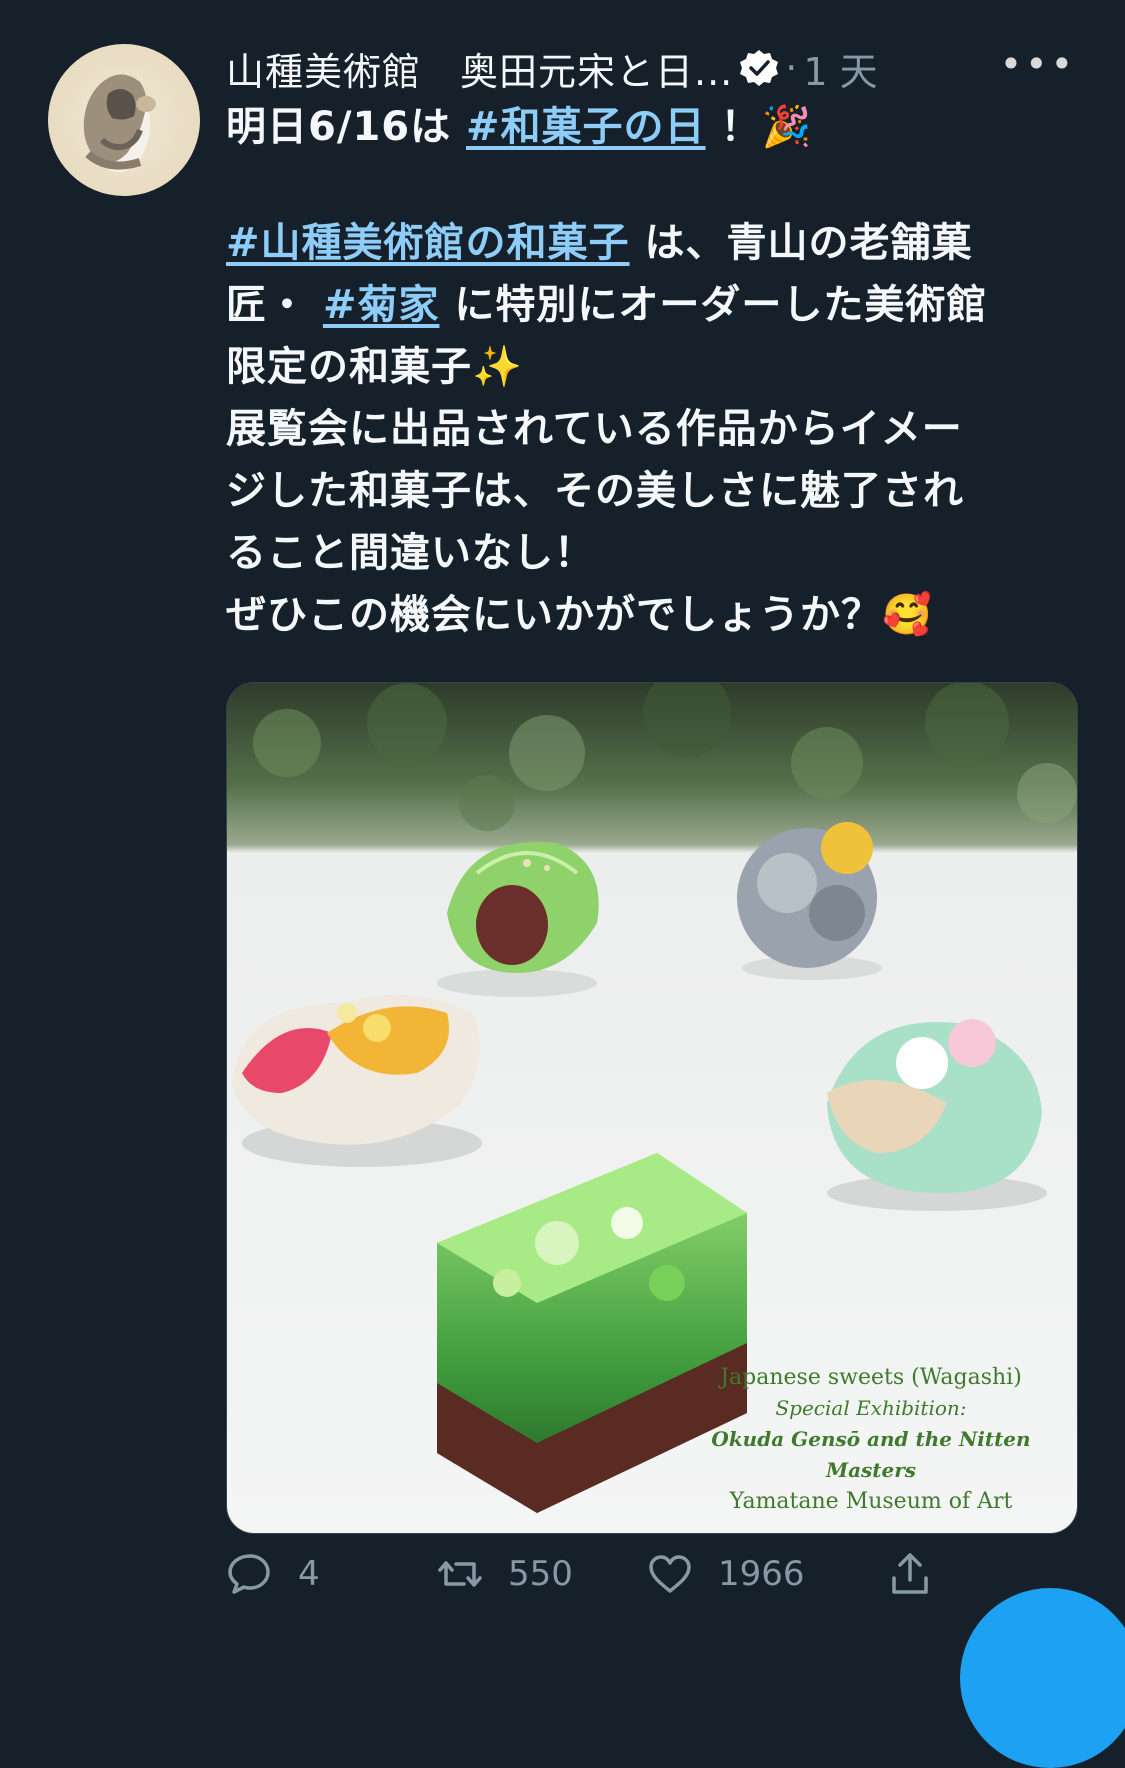  I want to click on text-line-7: ること間違いなし！, so click(410, 553).